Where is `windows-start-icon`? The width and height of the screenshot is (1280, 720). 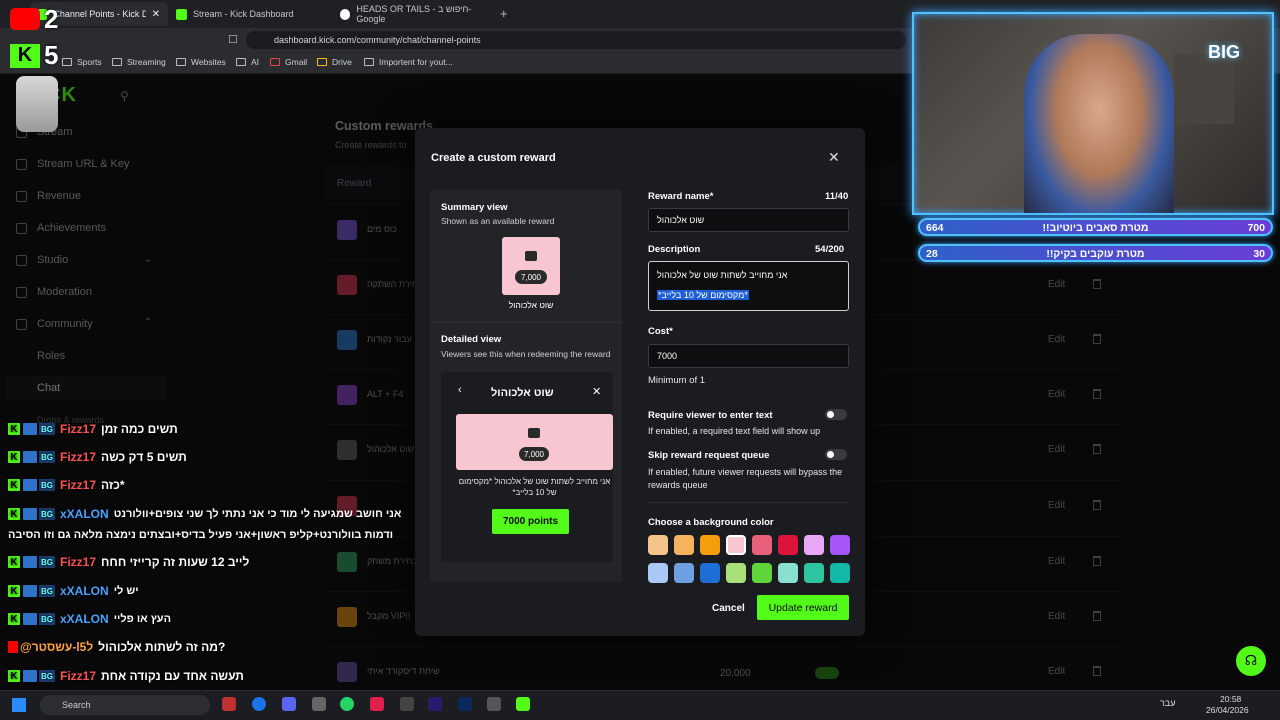
windows-start-icon is located at coordinates (19, 705).